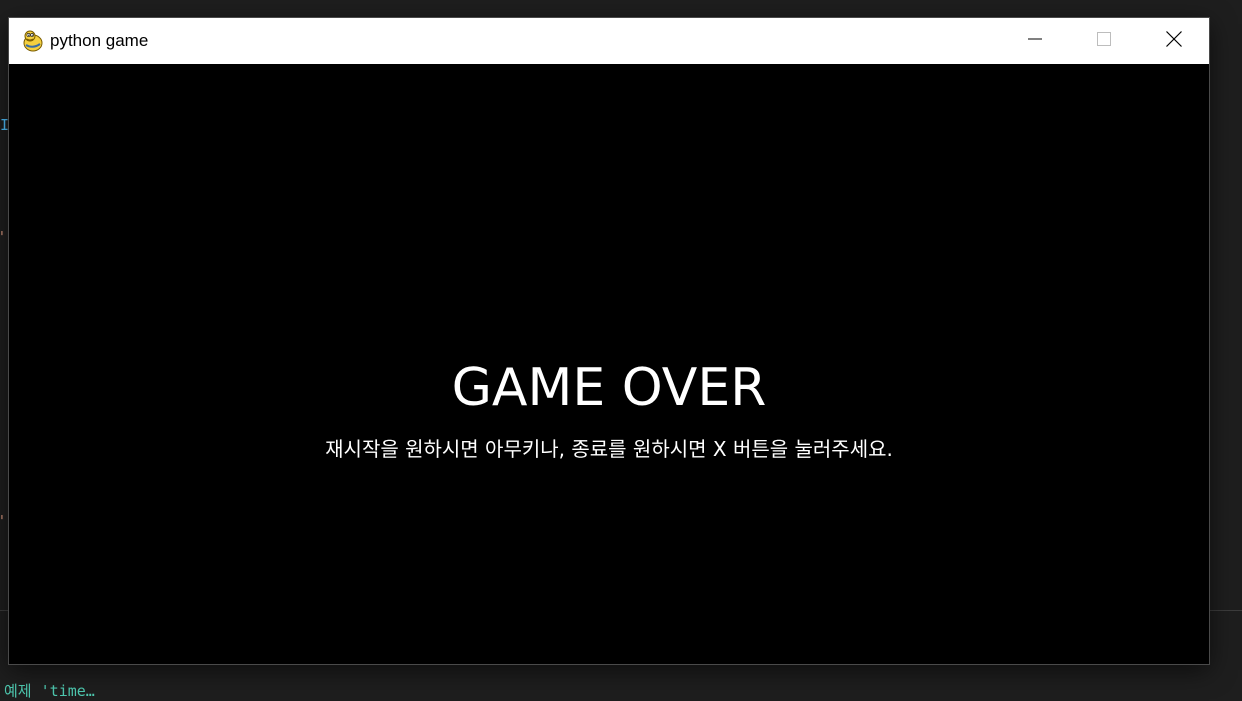  I want to click on minimize-icon, so click(1035, 41).